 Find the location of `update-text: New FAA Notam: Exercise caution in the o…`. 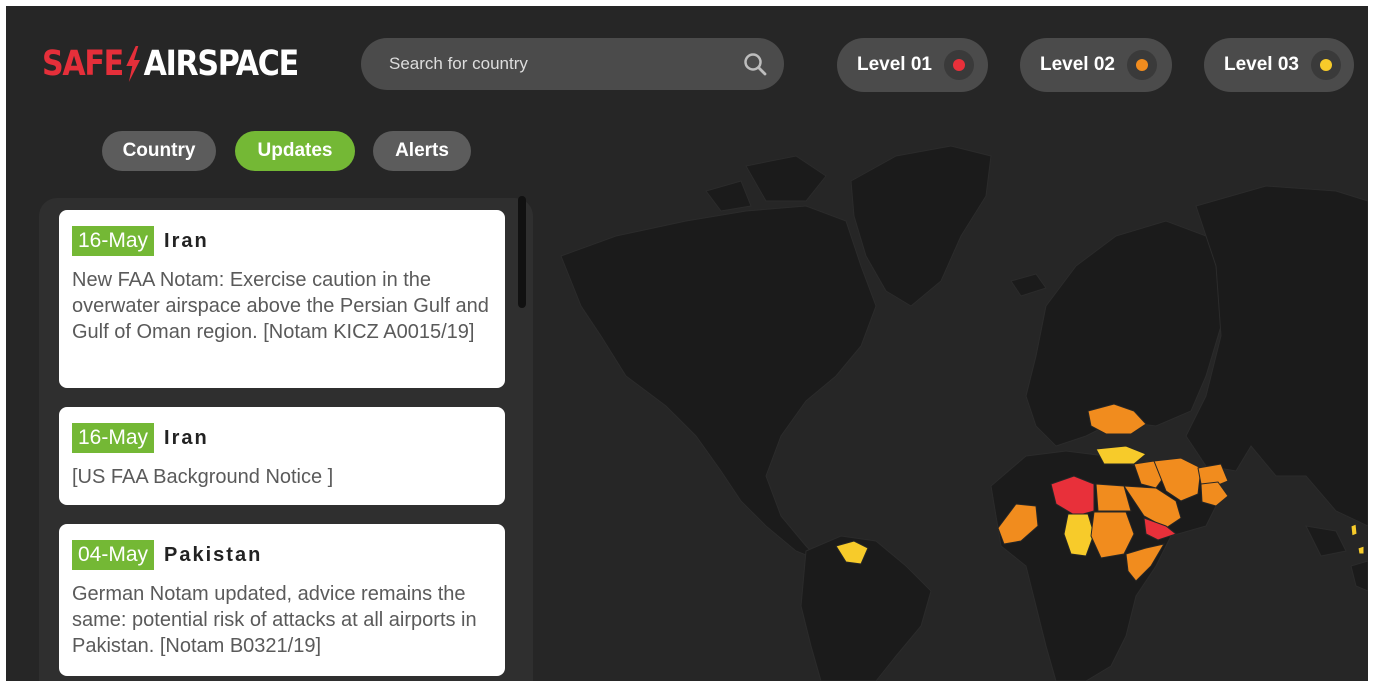

update-text: New FAA Notam: Exercise caution in the o… is located at coordinates (280, 306).